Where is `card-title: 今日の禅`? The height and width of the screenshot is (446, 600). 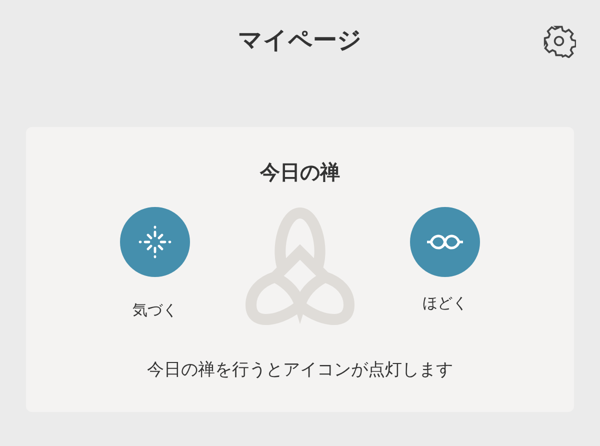
card-title: 今日の禅 is located at coordinates (300, 172).